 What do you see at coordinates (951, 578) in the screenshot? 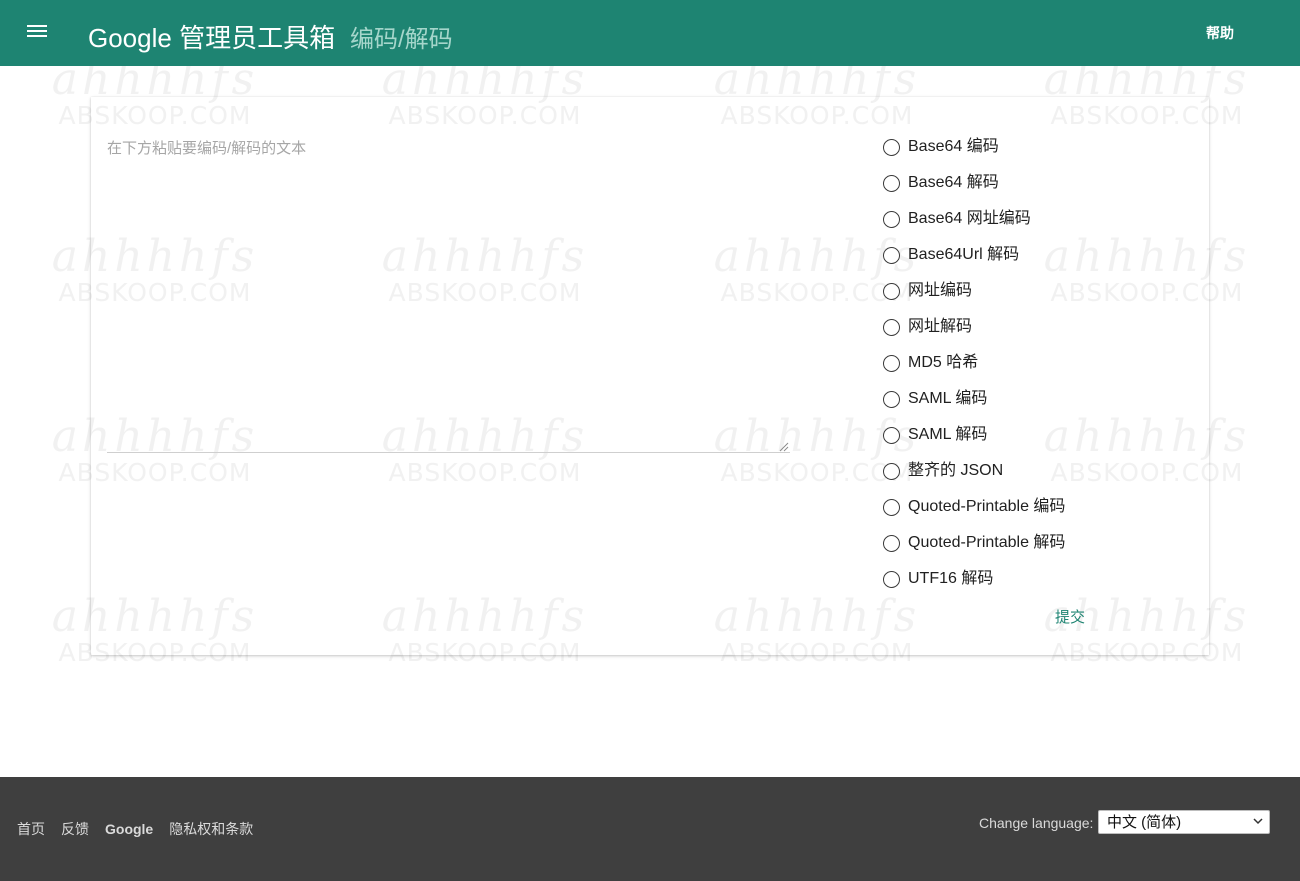
I see `option-label: UTF16 解码` at bounding box center [951, 578].